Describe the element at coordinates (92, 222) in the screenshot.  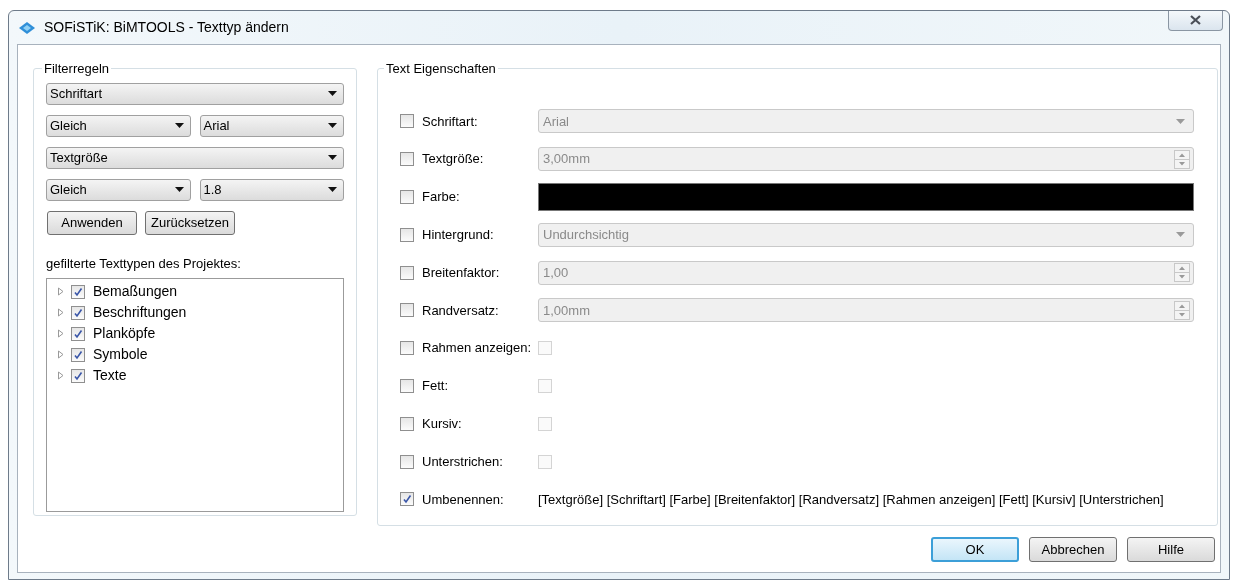
I see `filter-button: Anwenden` at that location.